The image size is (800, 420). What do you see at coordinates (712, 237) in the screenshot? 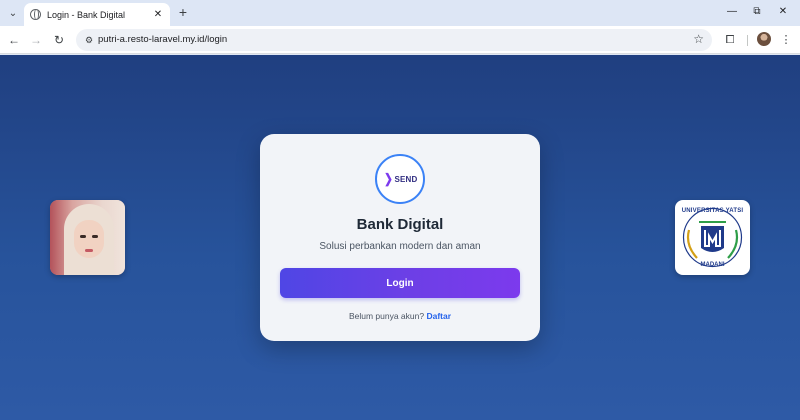
I see `university-logo: UNIVERSITAS YATSI MADANI` at bounding box center [712, 237].